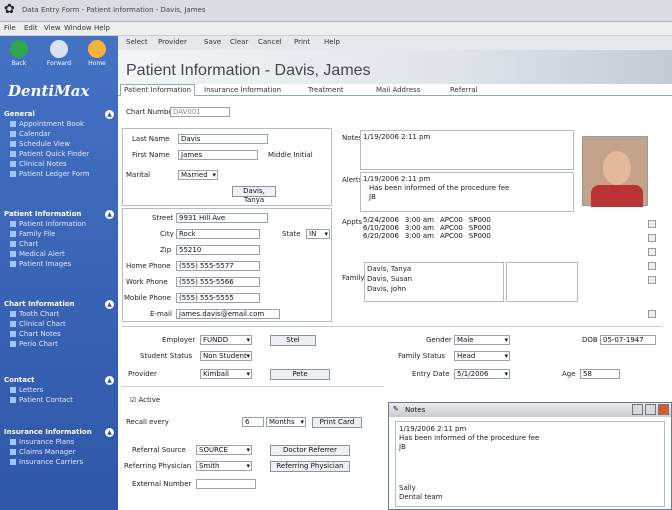  What do you see at coordinates (58, 154) in the screenshot?
I see `sidebar-item: Patient Quick Finder` at bounding box center [58, 154].